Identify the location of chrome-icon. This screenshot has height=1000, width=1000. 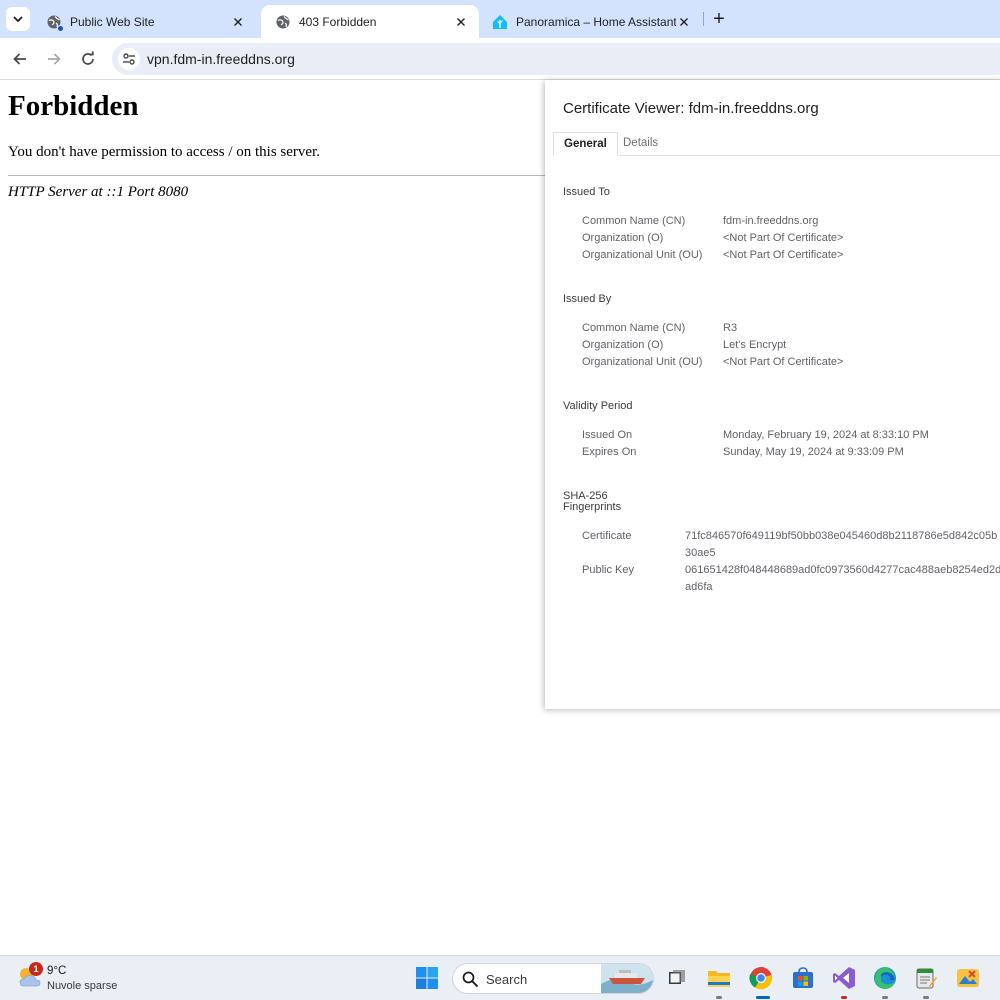
(761, 978).